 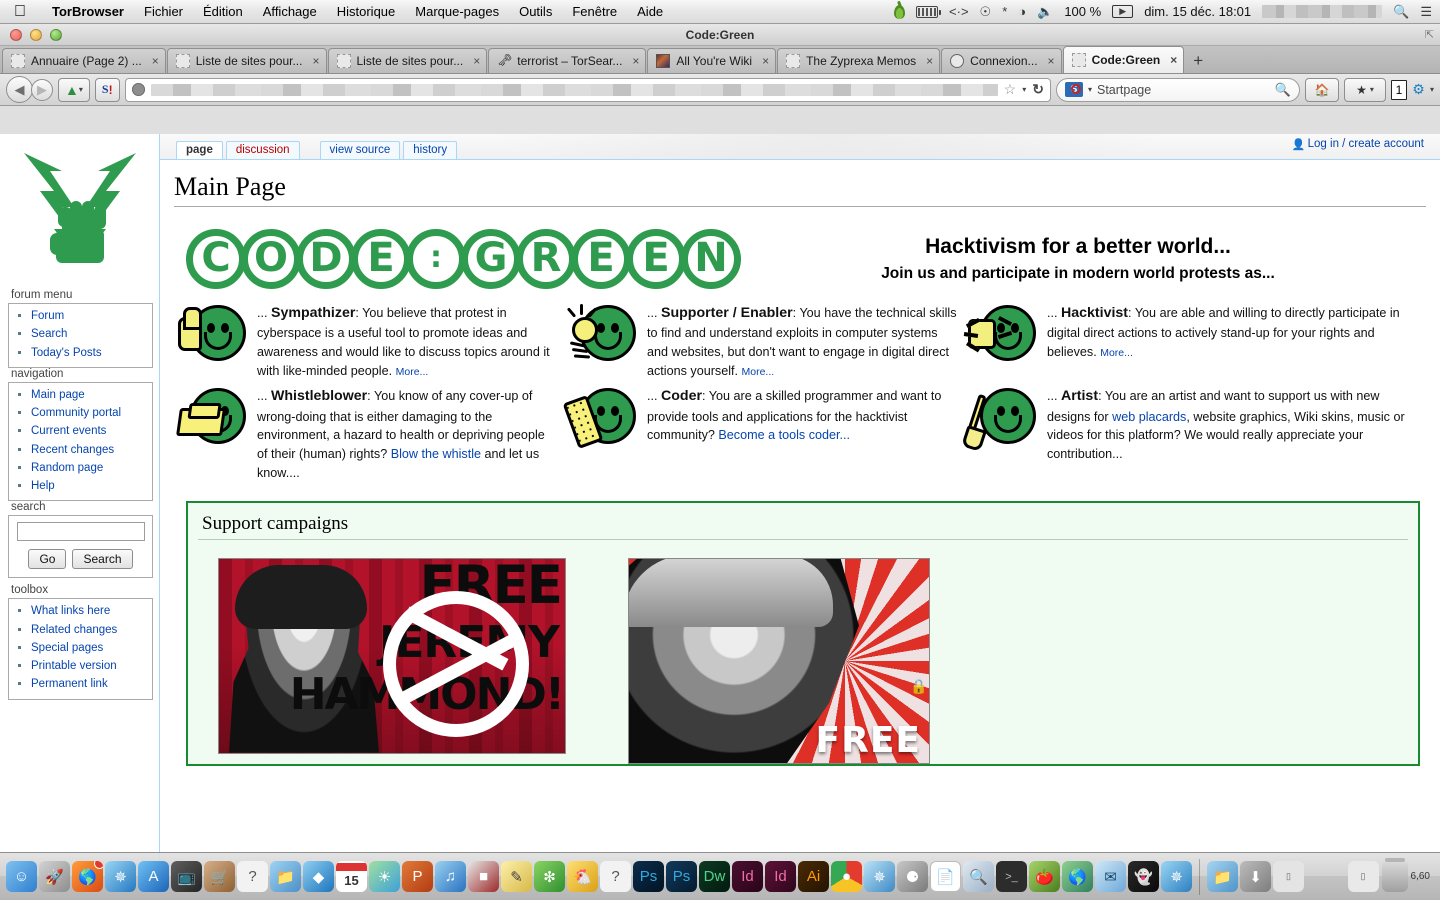 I want to click on home-icon: 🏠, so click(x=1321, y=89).